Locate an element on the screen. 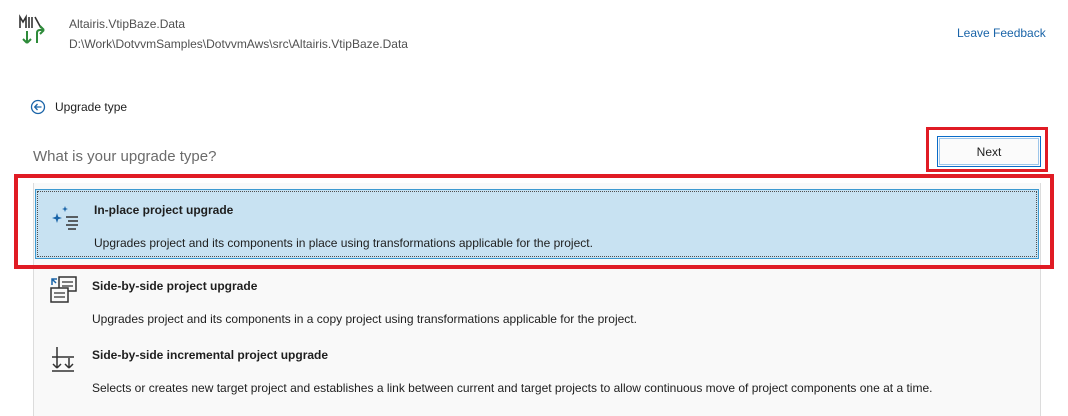  incremental-arrows-icon is located at coordinates (63, 359).